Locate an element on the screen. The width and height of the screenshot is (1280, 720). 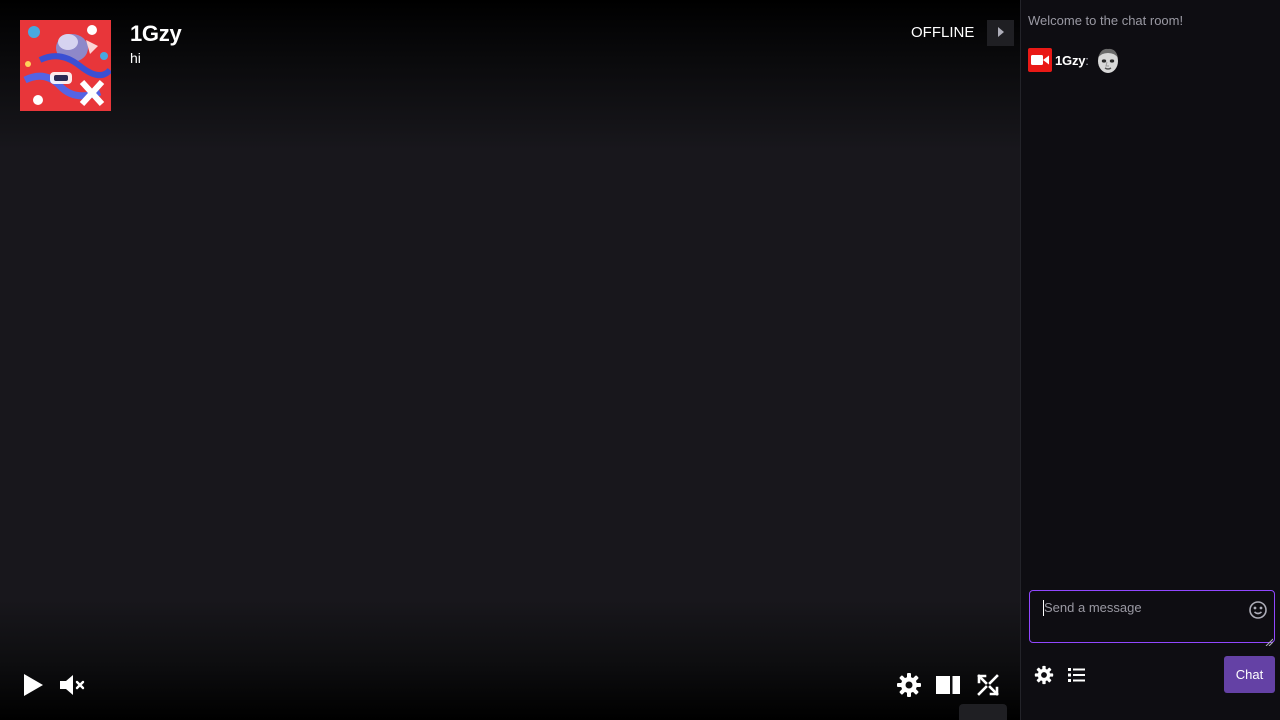
theatre-mode-icon is located at coordinates (948, 687).